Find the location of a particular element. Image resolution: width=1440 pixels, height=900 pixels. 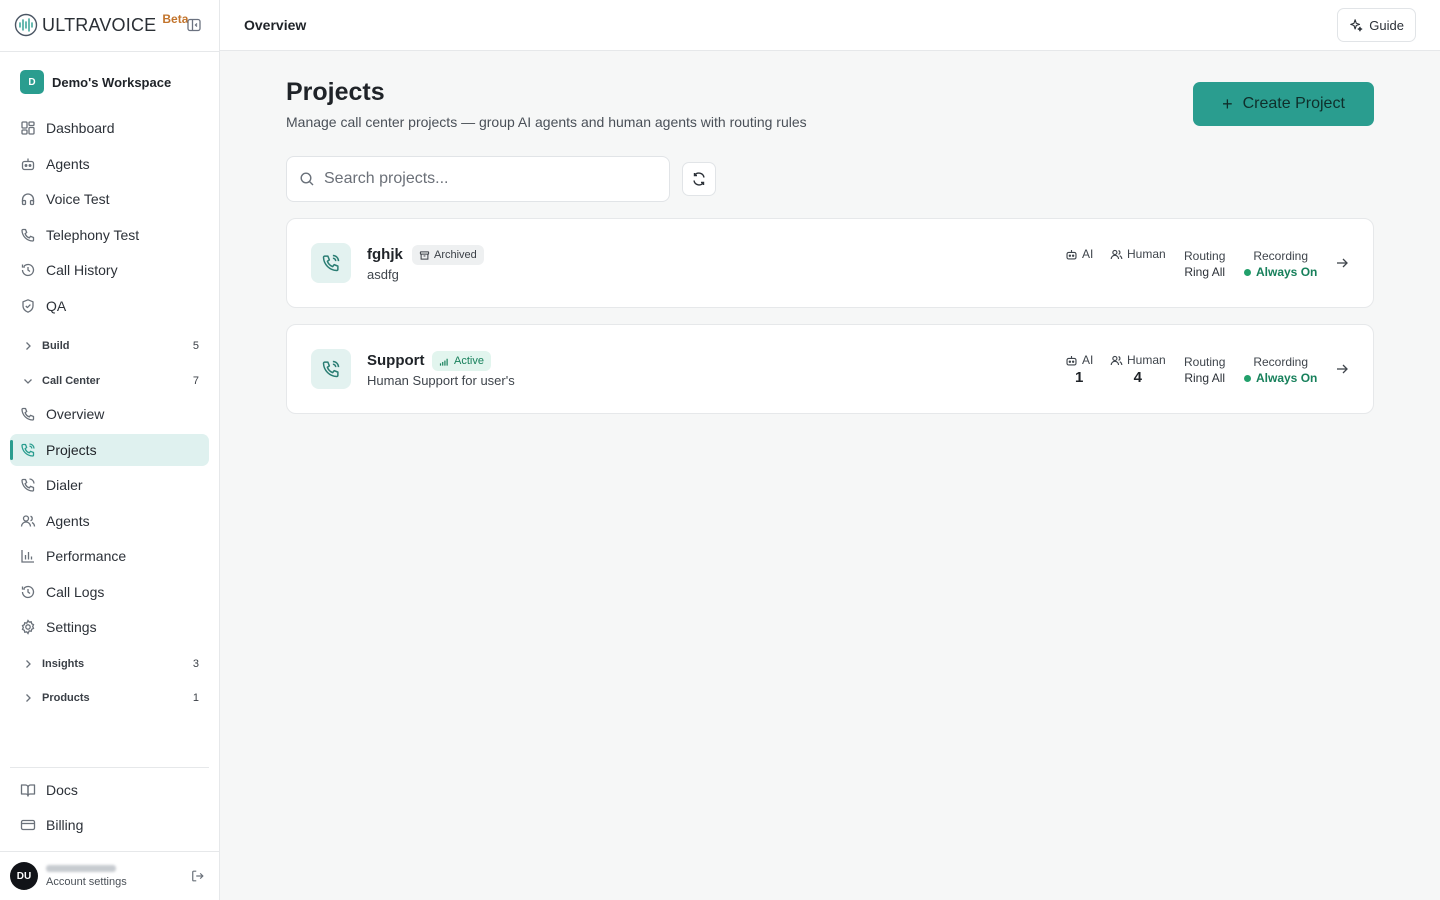

sidebar-item-agents: Agents is located at coordinates (109, 164).